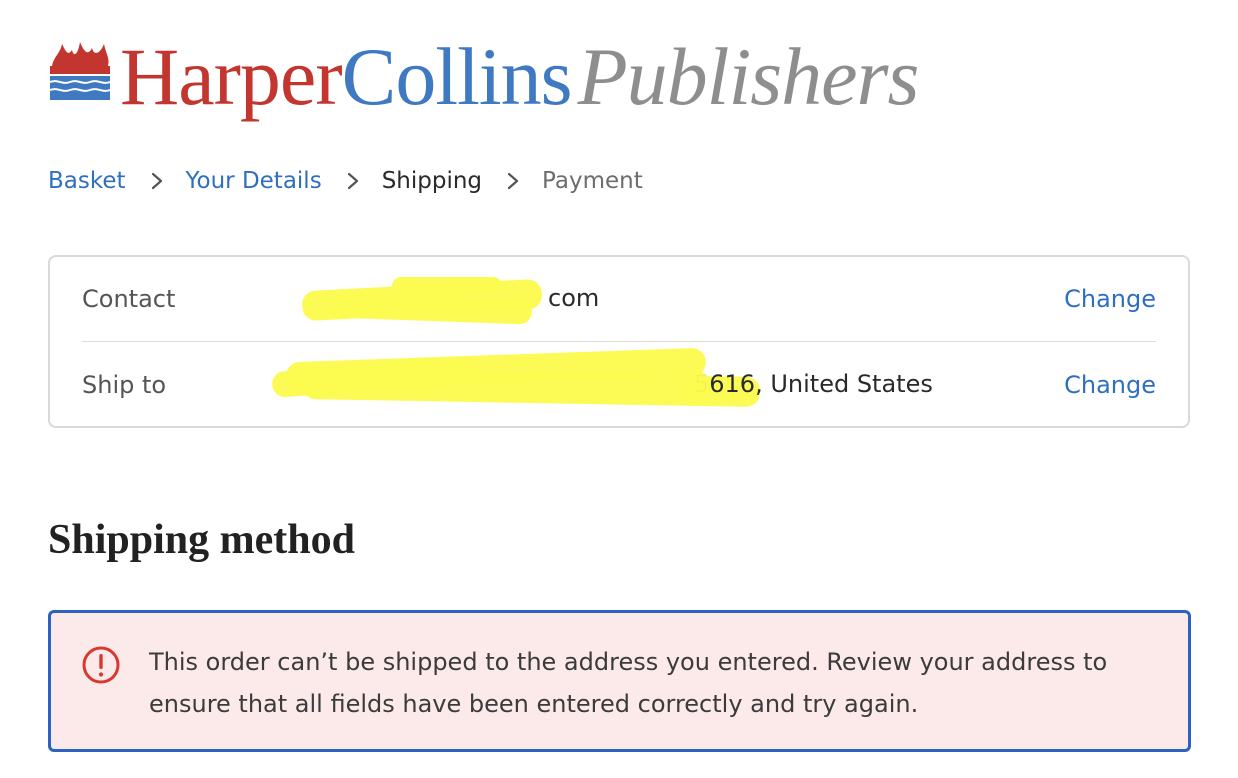  I want to click on logo-wordmark: HarperCollinsPublishers, so click(520, 77).